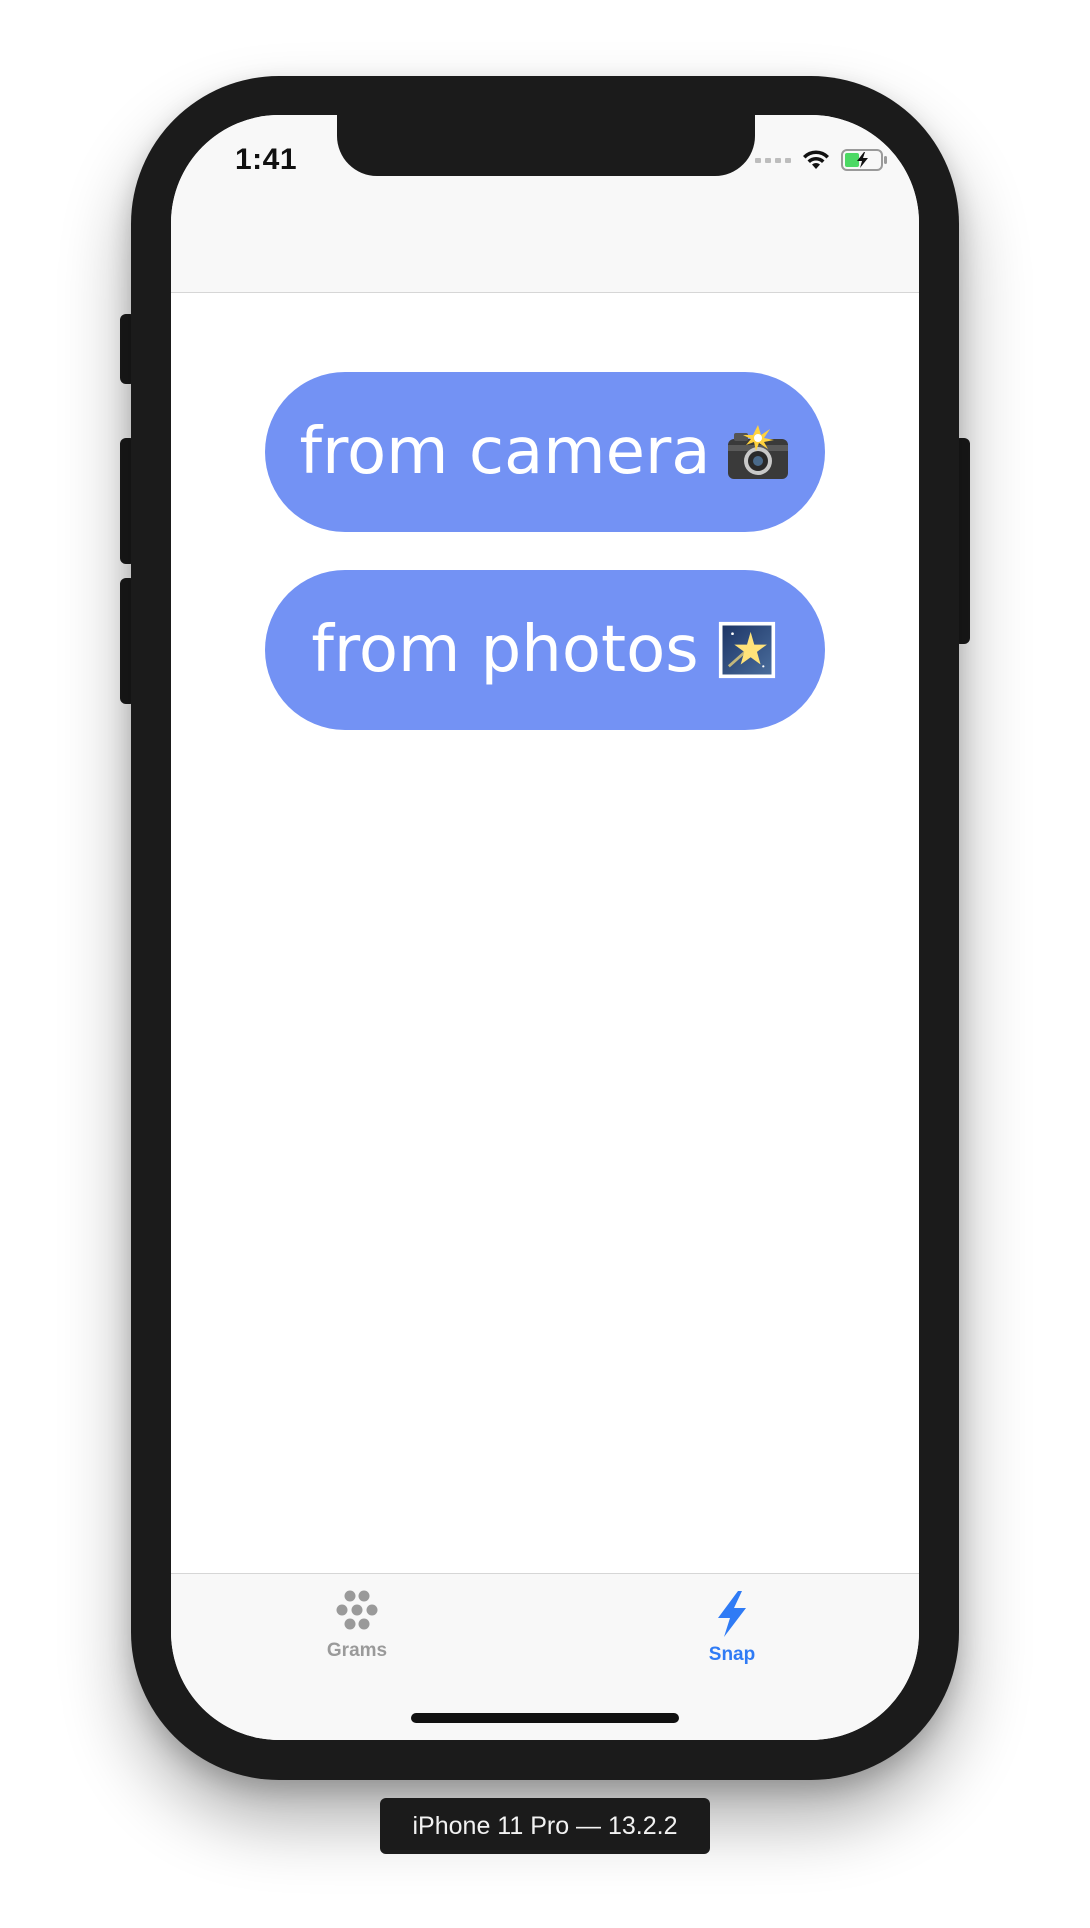 Image resolution: width=1090 pixels, height=1928 pixels. What do you see at coordinates (864, 160) in the screenshot?
I see `battery-charging-icon` at bounding box center [864, 160].